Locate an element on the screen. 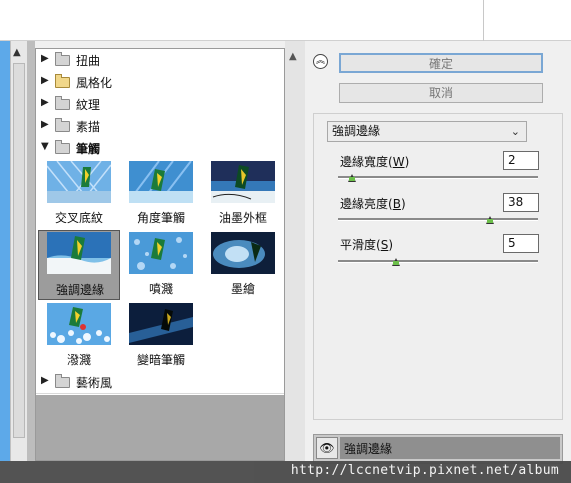 The width and height of the screenshot is (571, 483). filter-thumb-angled-strokes: 角度筆觸 is located at coordinates (161, 194).